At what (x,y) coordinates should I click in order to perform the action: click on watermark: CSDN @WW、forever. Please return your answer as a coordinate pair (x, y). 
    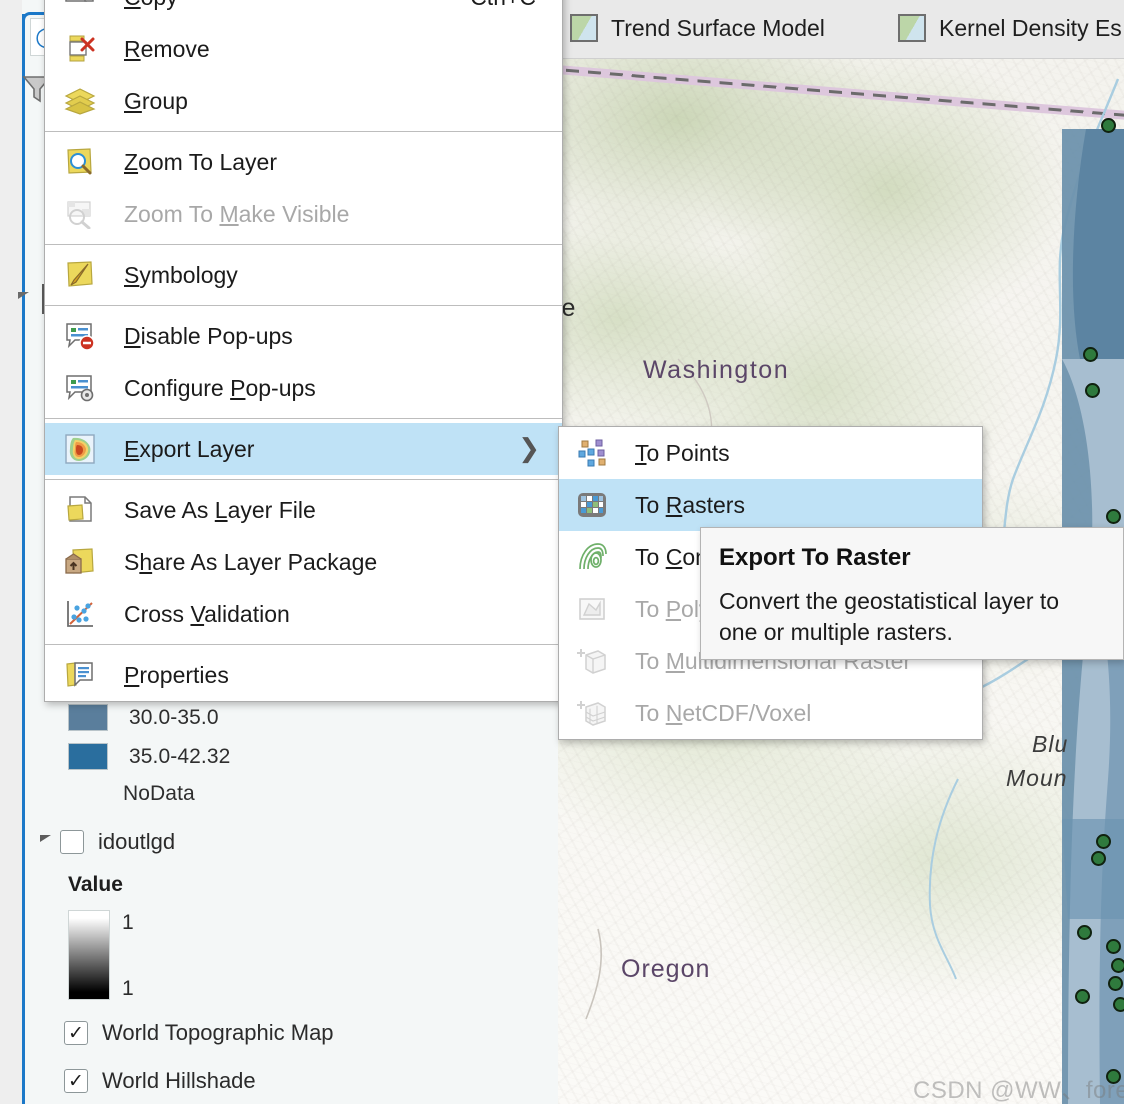
    Looking at the image, I should click on (1018, 1090).